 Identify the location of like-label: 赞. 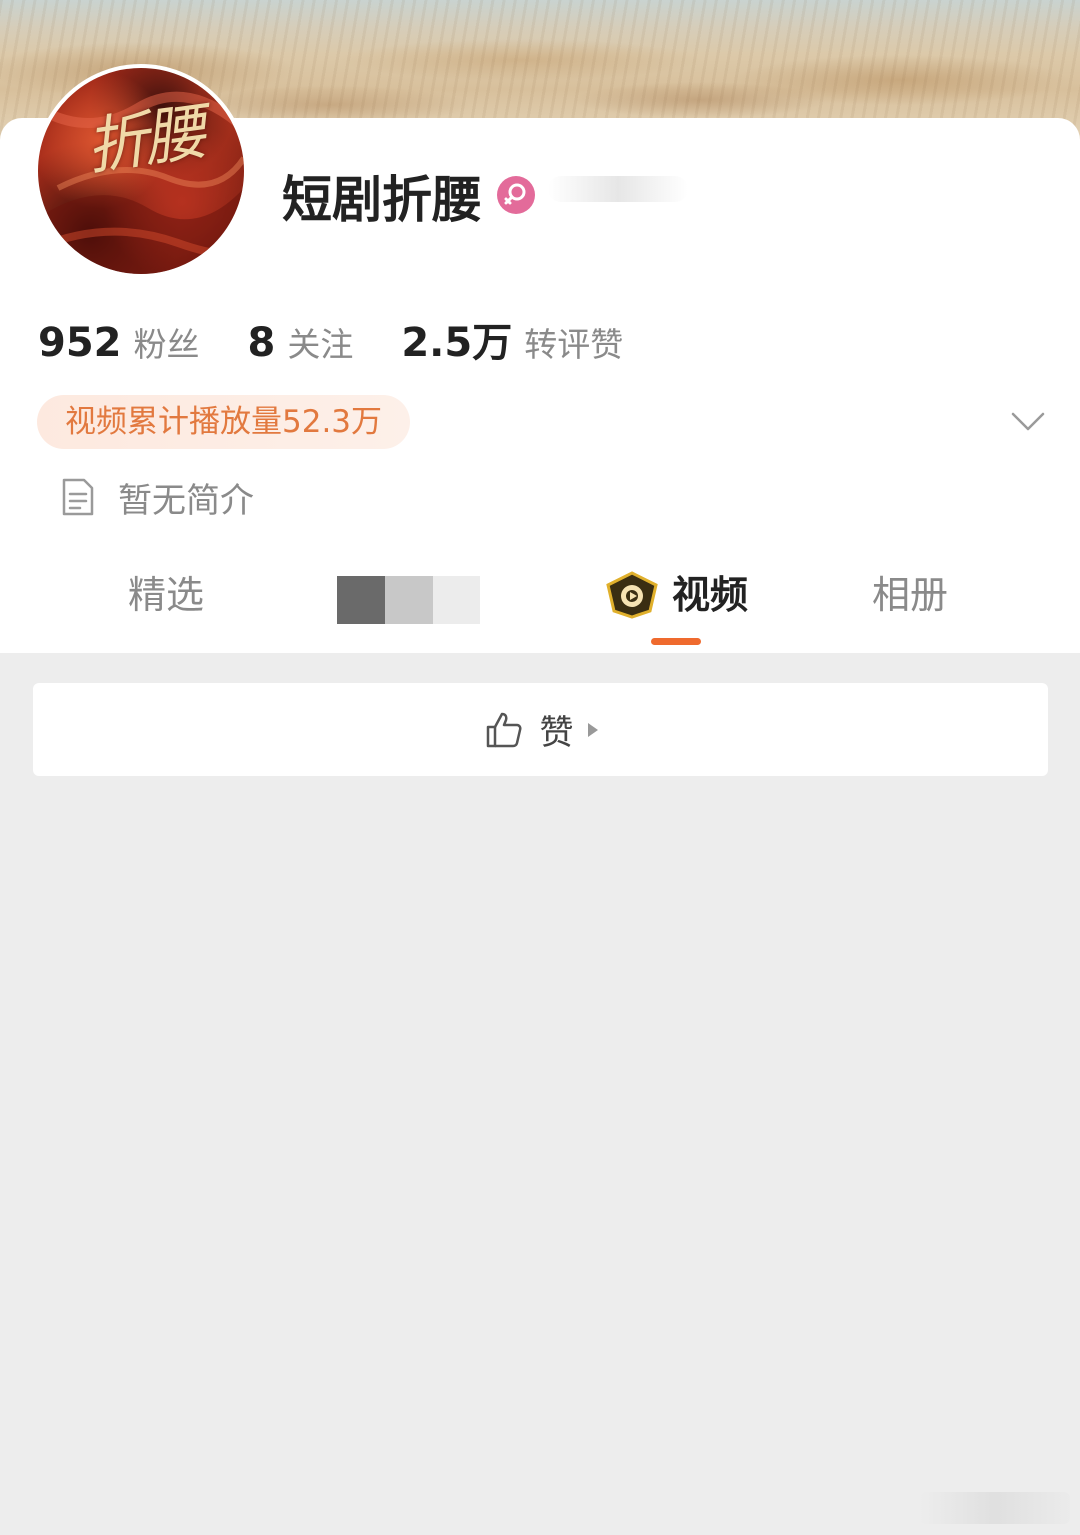
(556, 733).